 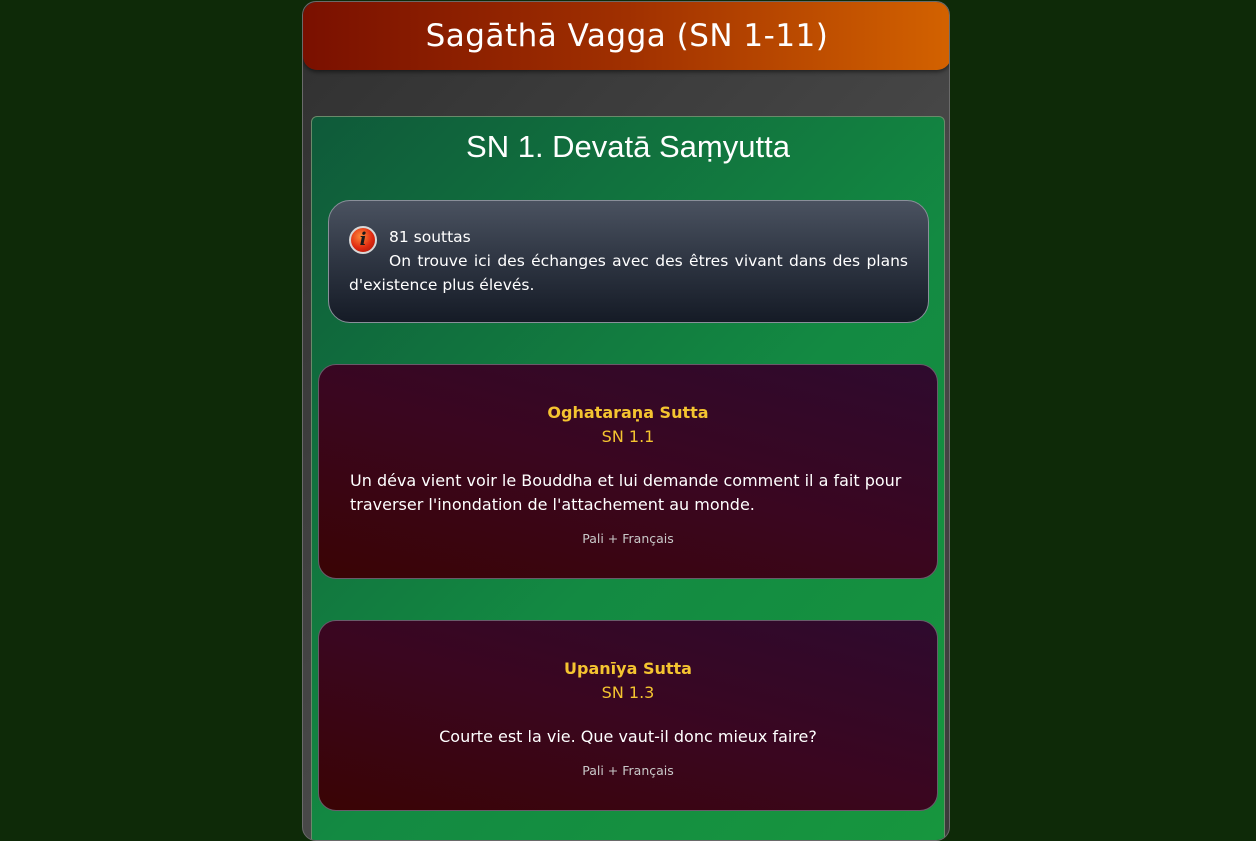 What do you see at coordinates (363, 240) in the screenshot?
I see `info-icon: i` at bounding box center [363, 240].